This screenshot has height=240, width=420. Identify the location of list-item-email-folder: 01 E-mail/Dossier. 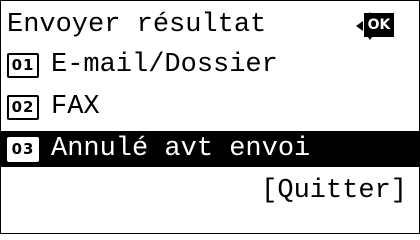
(210, 65).